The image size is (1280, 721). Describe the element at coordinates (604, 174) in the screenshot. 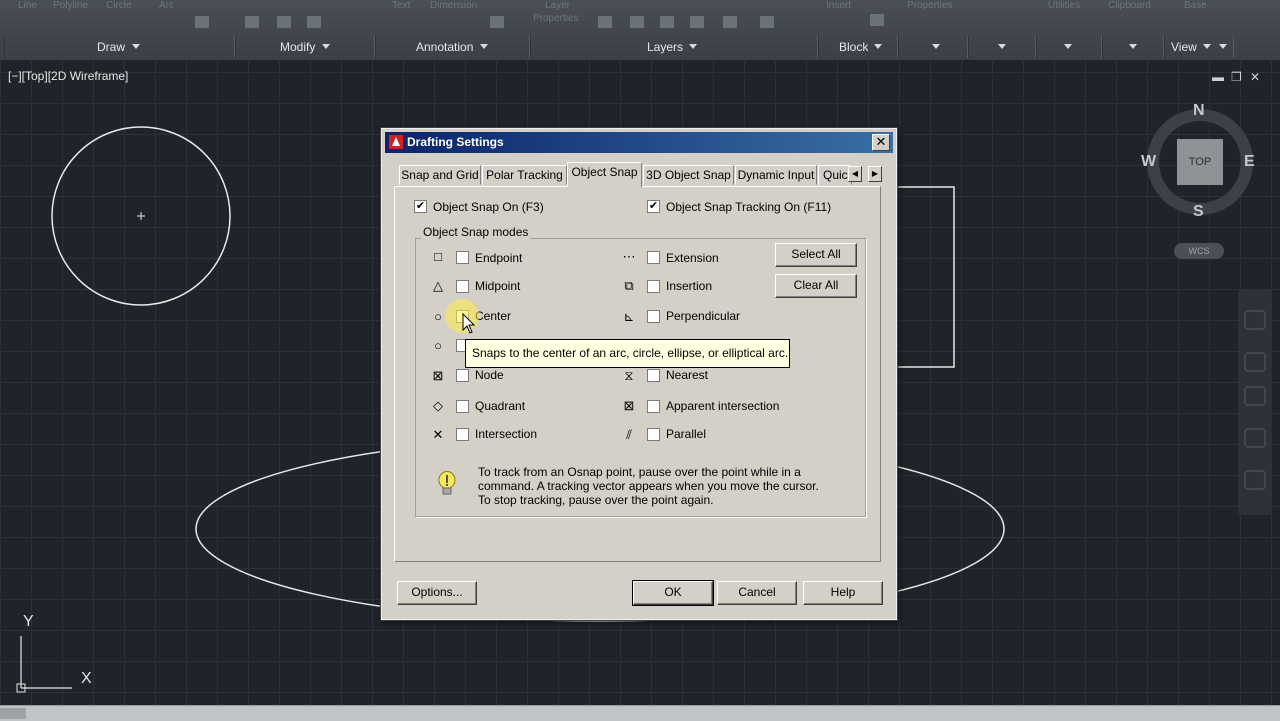

I see `tab-object-snap: Object Snap` at that location.